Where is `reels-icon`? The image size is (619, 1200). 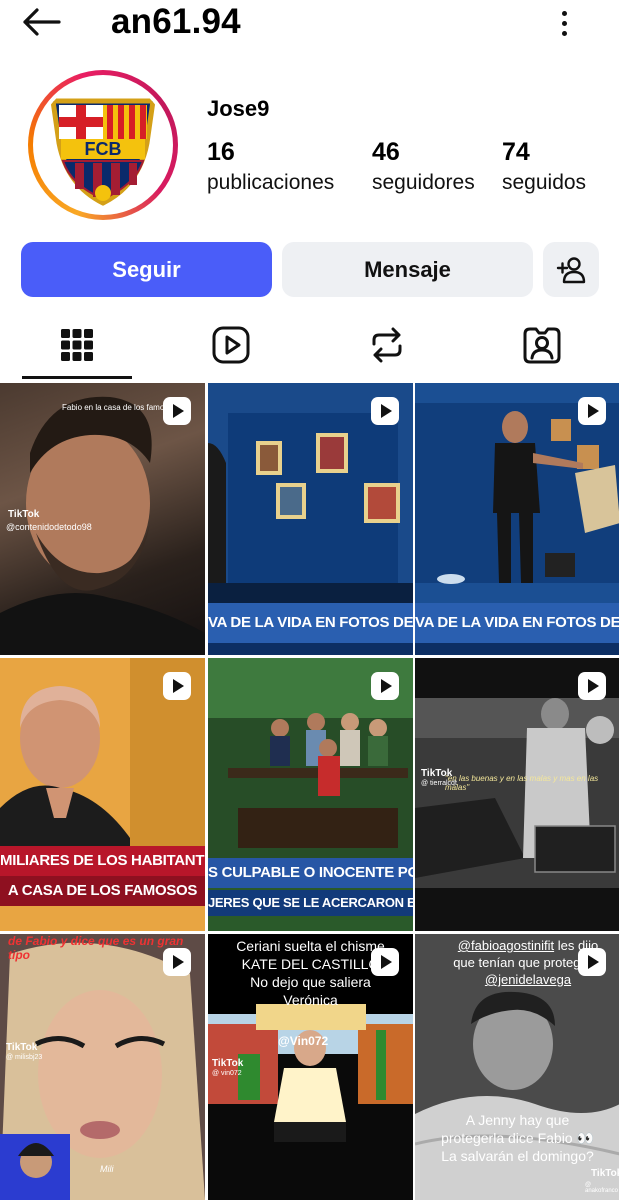
reels-icon is located at coordinates (231, 345).